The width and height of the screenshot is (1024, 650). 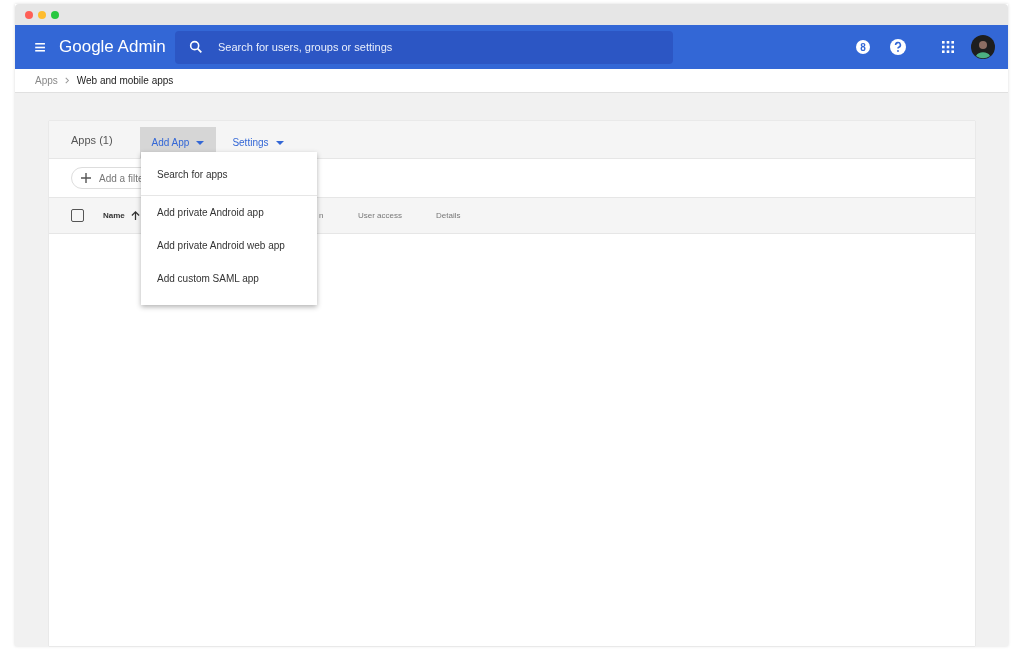 I want to click on breadcrumb-item: Web and mobile apps, so click(x=125, y=80).